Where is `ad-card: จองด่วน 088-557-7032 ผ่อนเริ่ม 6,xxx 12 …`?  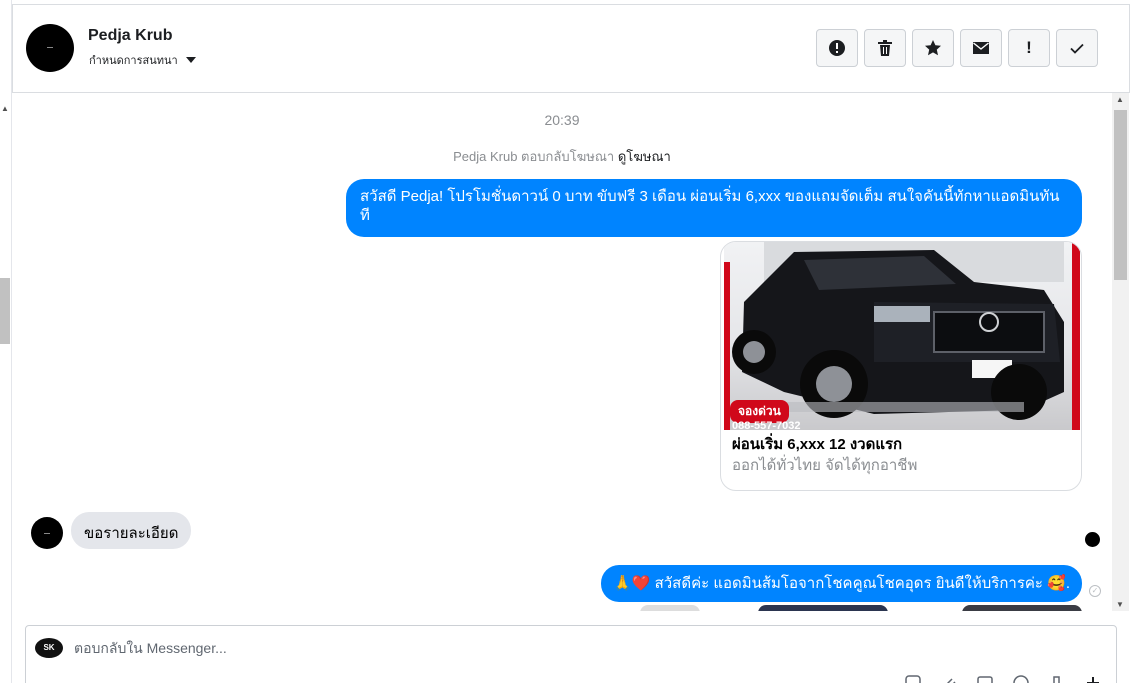 ad-card: จองด่วน 088-557-7032 ผ่อนเริ่ม 6,xxx 12 … is located at coordinates (901, 366).